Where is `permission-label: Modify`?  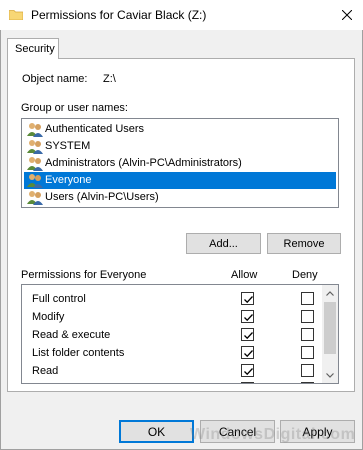
permission-label: Modify is located at coordinates (48, 317).